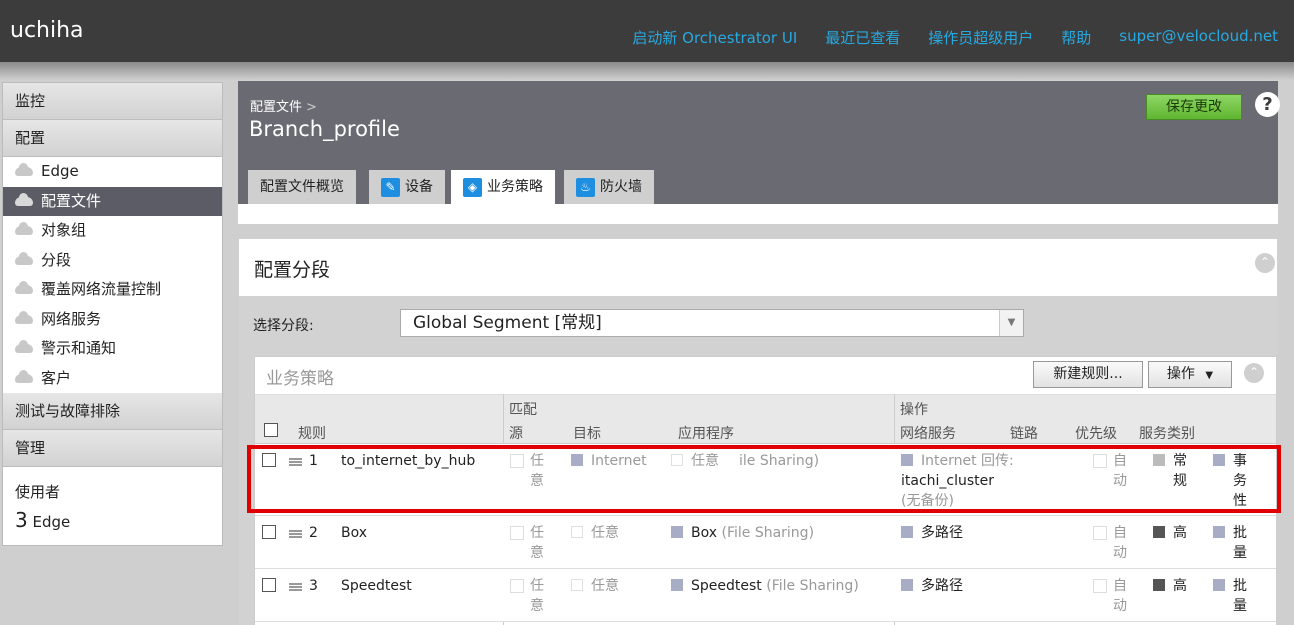 This screenshot has height=625, width=1294. I want to click on usage-unit: Edge, so click(51, 522).